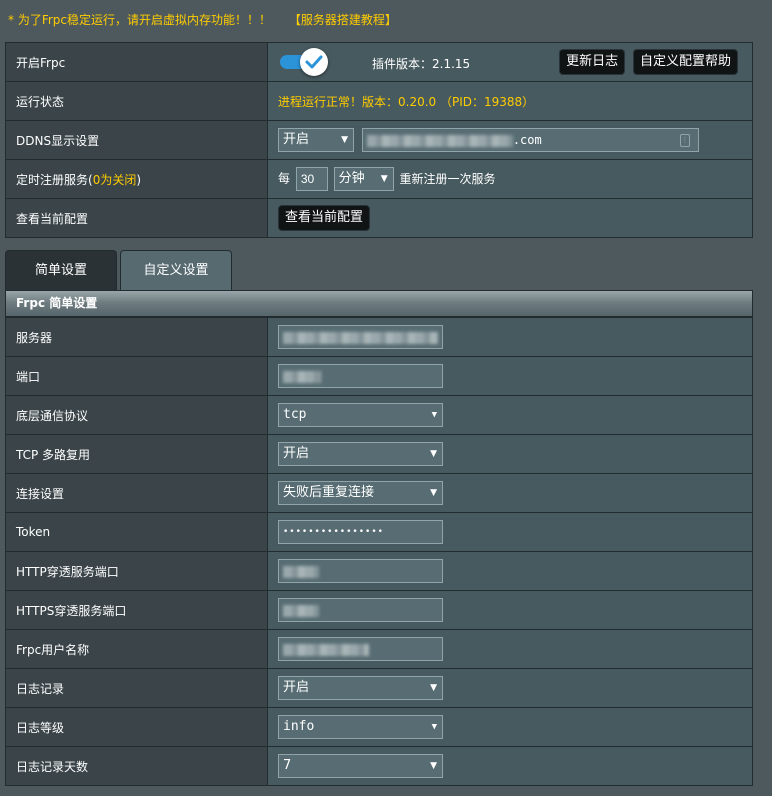  What do you see at coordinates (303, 62) in the screenshot?
I see `enable-toggle` at bounding box center [303, 62].